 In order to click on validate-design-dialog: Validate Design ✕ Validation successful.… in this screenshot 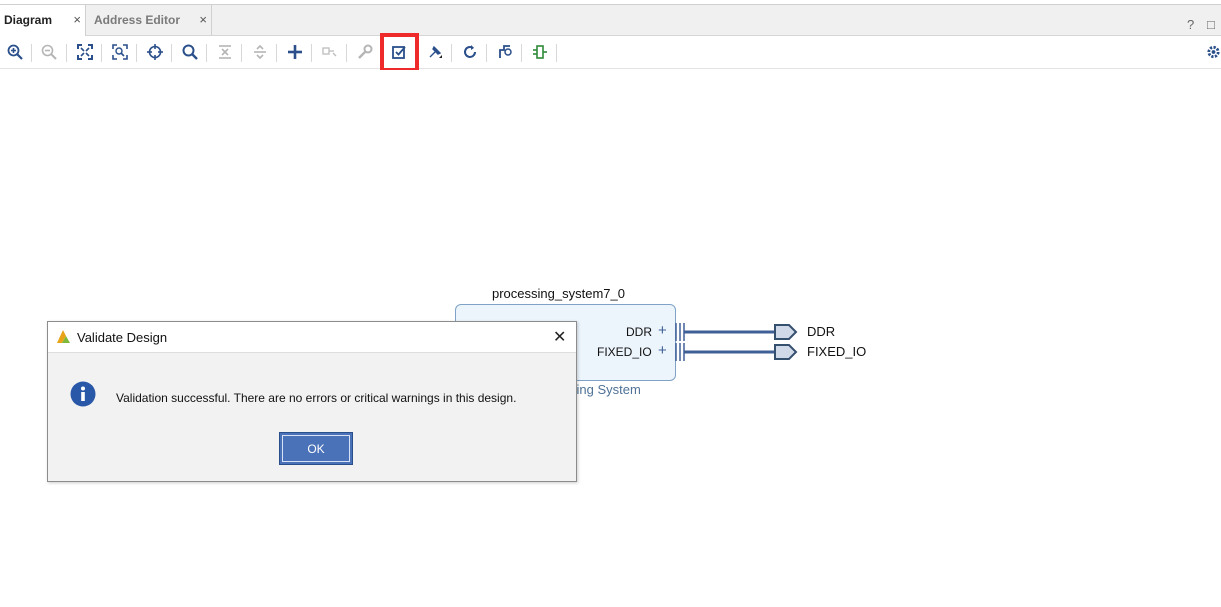, I will do `click(312, 401)`.